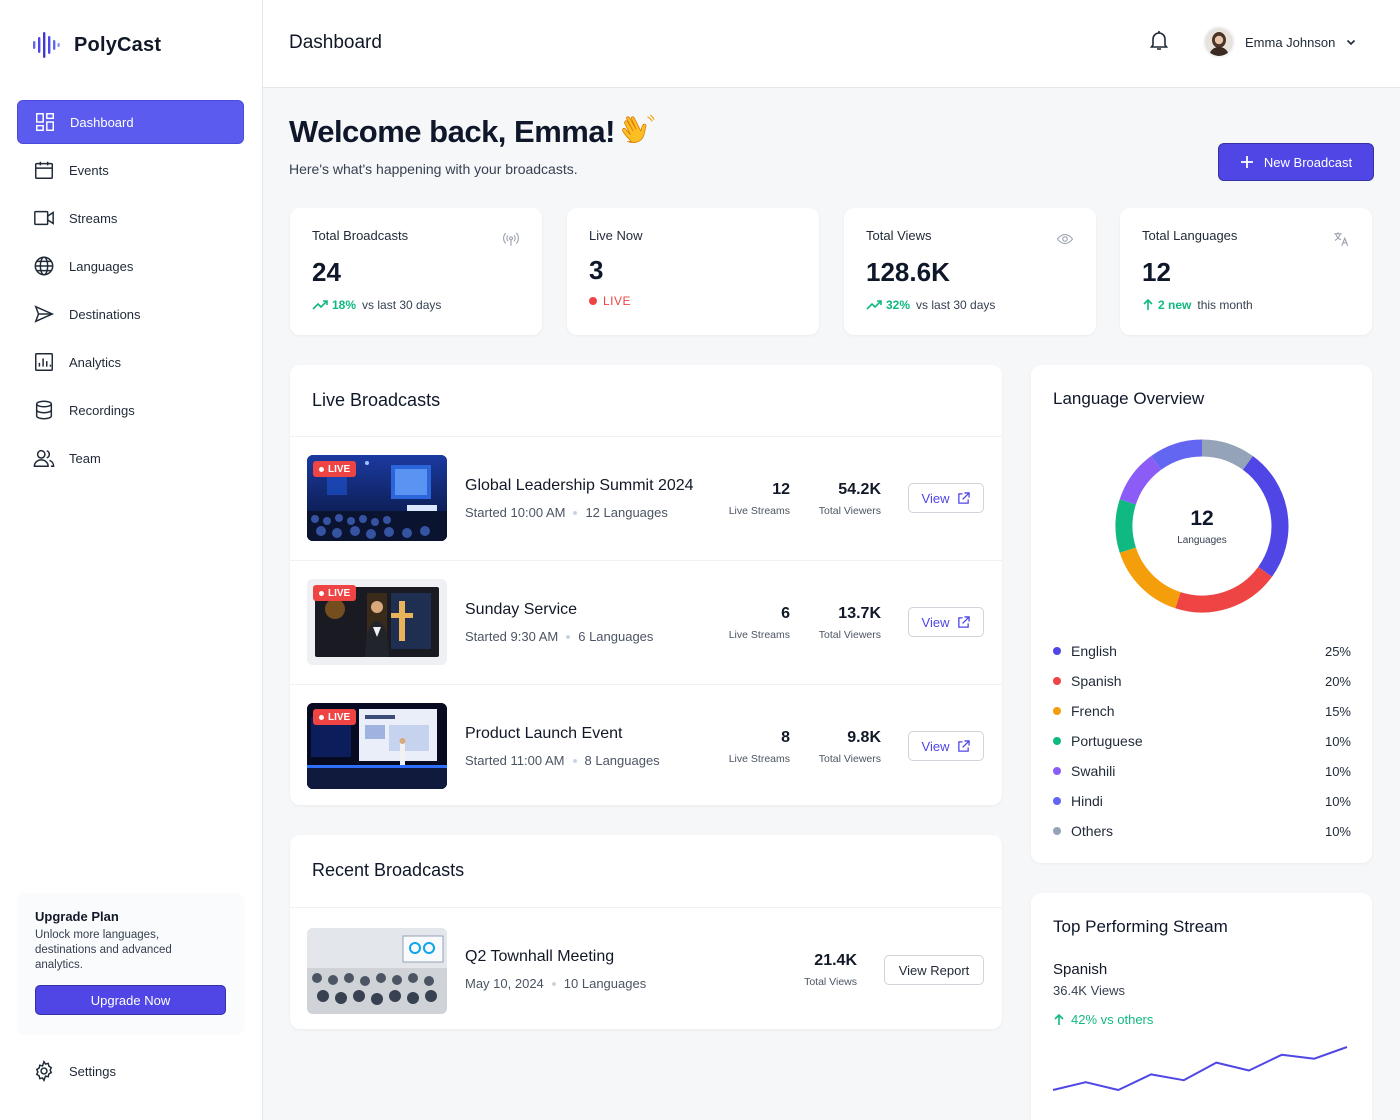 The height and width of the screenshot is (1120, 1400). Describe the element at coordinates (781, 489) in the screenshot. I see `live-streams-value: 12` at that location.